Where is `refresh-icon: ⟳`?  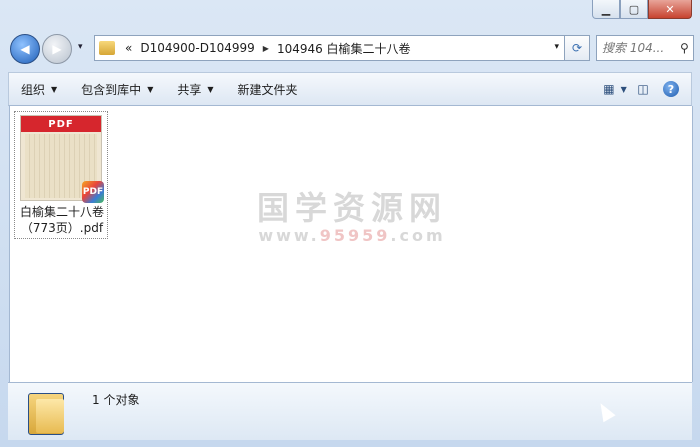
refresh-icon: ⟳ is located at coordinates (577, 48).